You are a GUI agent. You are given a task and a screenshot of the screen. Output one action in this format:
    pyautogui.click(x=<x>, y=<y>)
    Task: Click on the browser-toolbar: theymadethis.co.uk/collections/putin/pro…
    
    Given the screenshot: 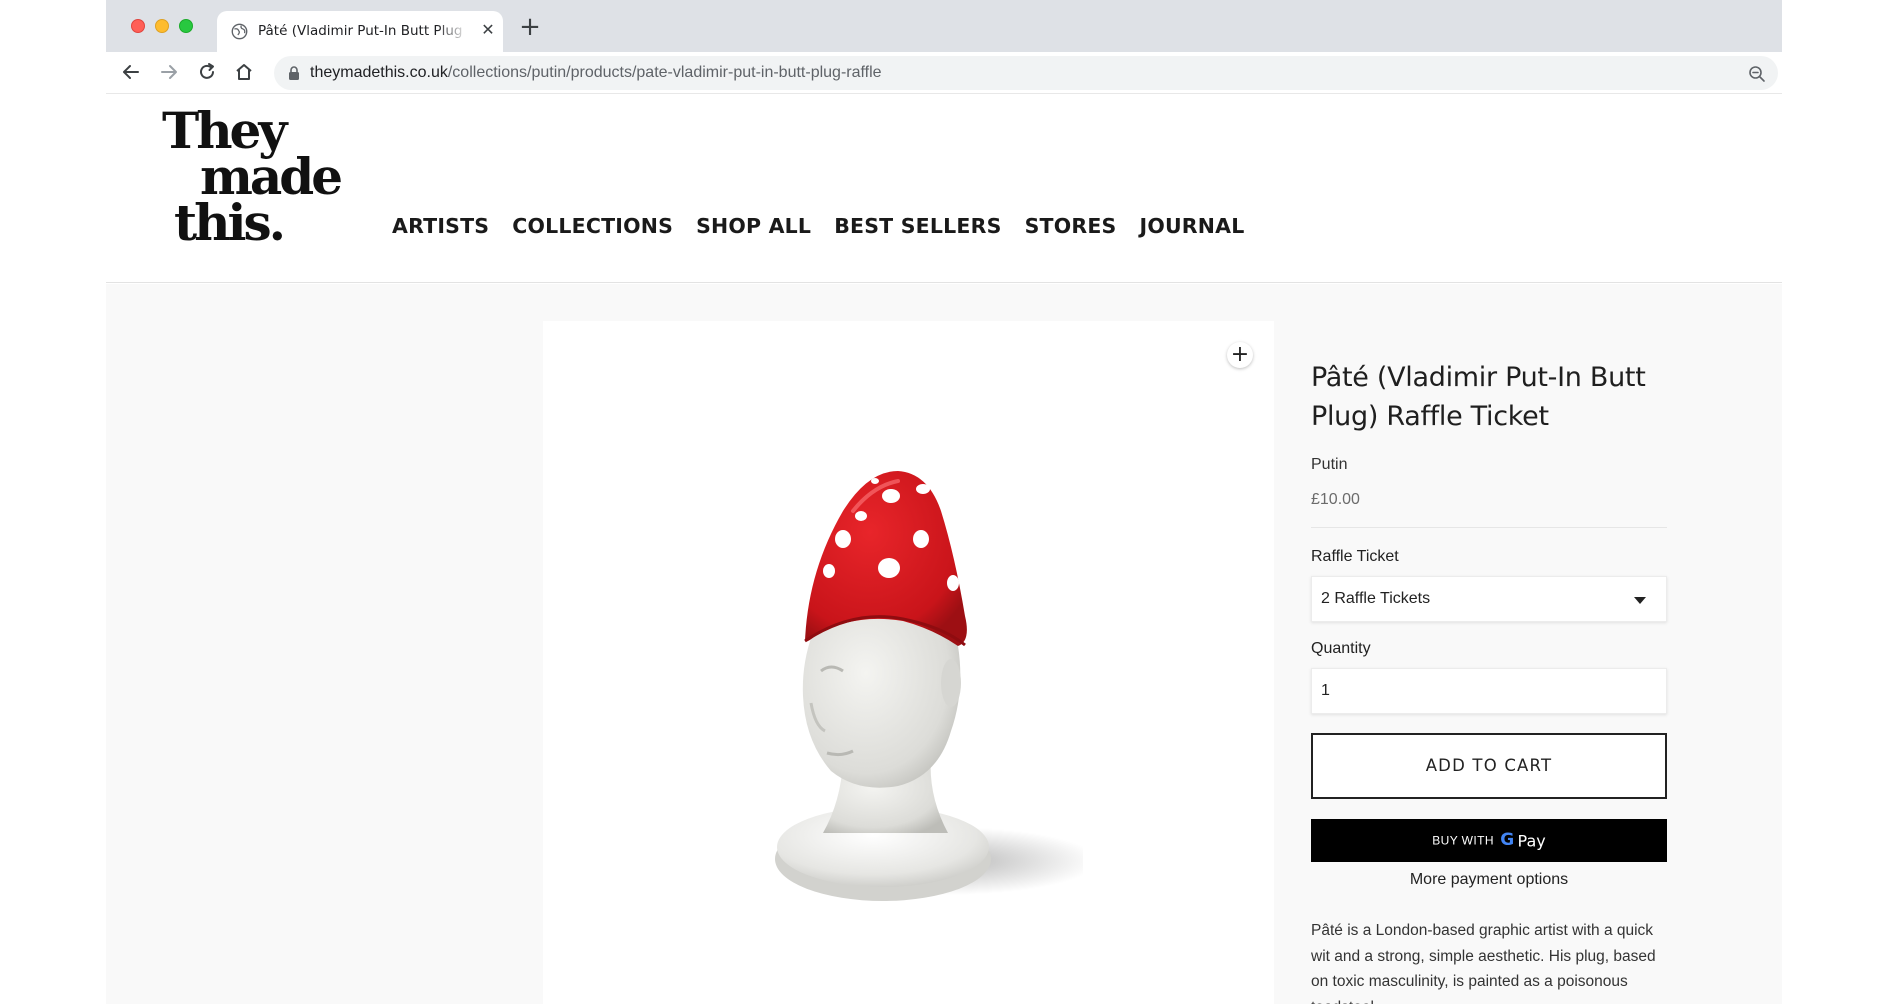 What is the action you would take?
    pyautogui.click(x=944, y=73)
    